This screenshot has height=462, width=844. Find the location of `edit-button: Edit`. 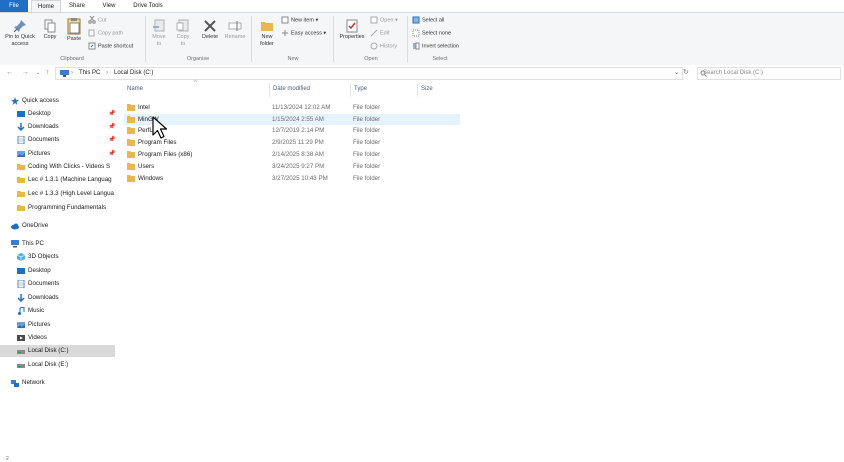

edit-button: Edit is located at coordinates (379, 33).